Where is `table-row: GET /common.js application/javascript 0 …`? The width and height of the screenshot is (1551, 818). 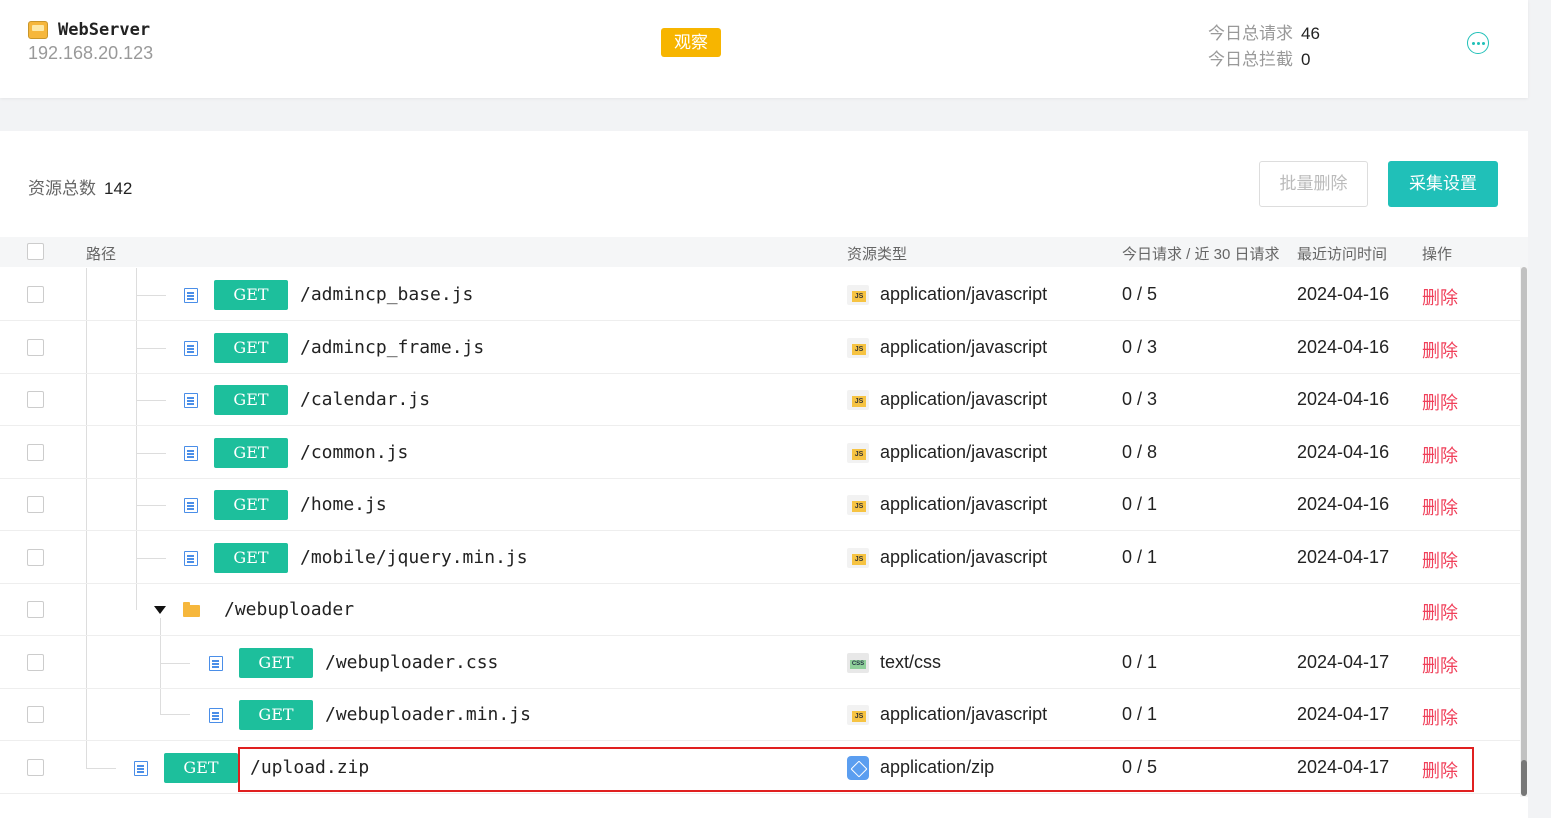
table-row: GET /common.js application/javascript 0 … is located at coordinates (760, 453).